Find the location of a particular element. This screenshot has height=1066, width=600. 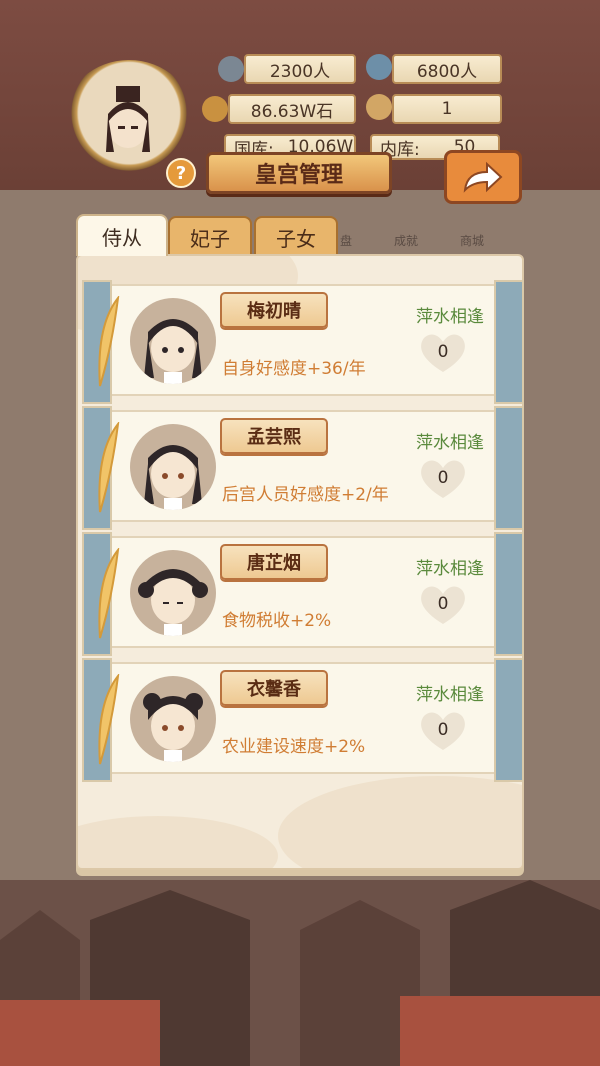

attendant-card: 唐芷烟 食物税收+2% 萍水相逢 0 is located at coordinates (303, 594).